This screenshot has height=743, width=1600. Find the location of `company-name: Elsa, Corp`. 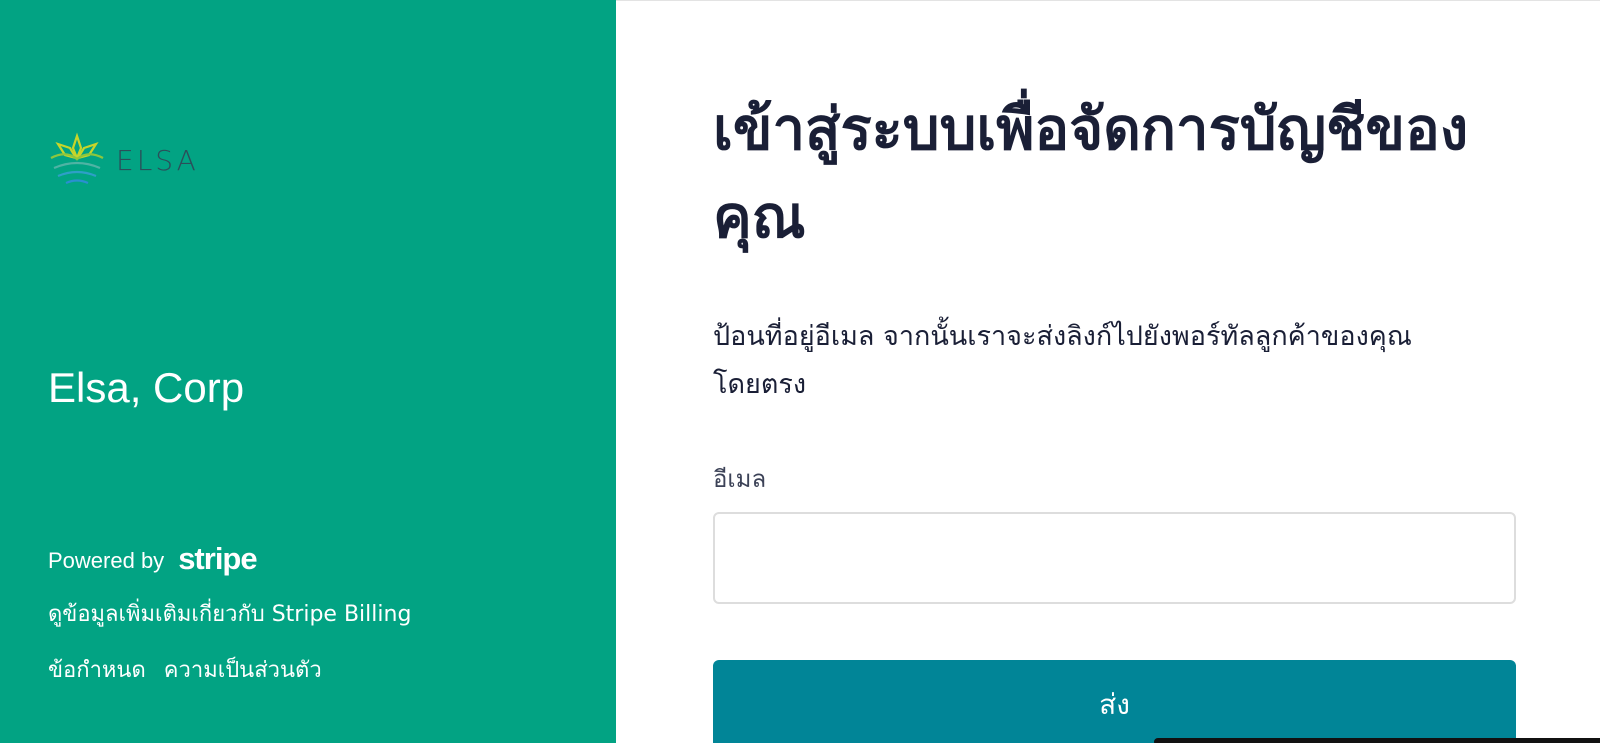

company-name: Elsa, Corp is located at coordinates (146, 387).